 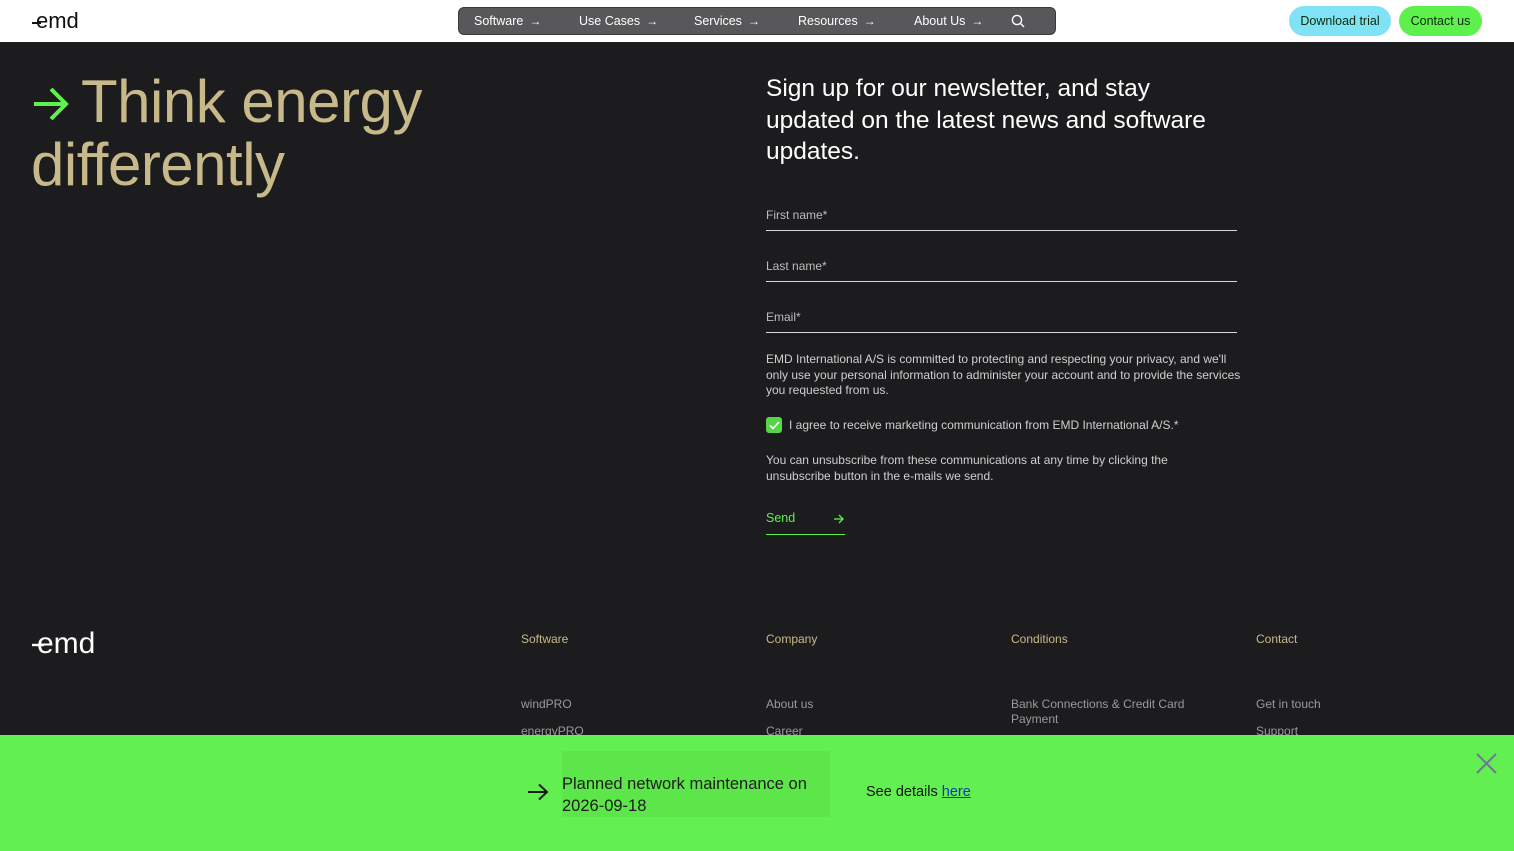 I want to click on nav-software: Software →, so click(x=507, y=21).